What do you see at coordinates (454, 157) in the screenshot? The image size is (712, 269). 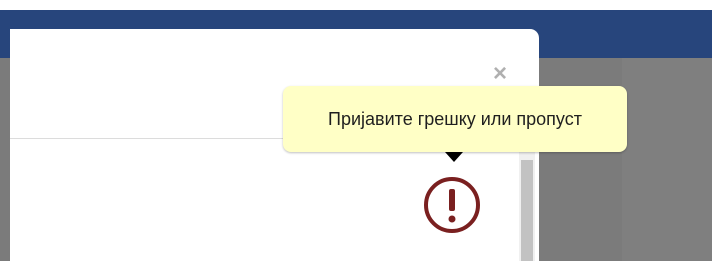 I see `tooltip-arrow` at bounding box center [454, 157].